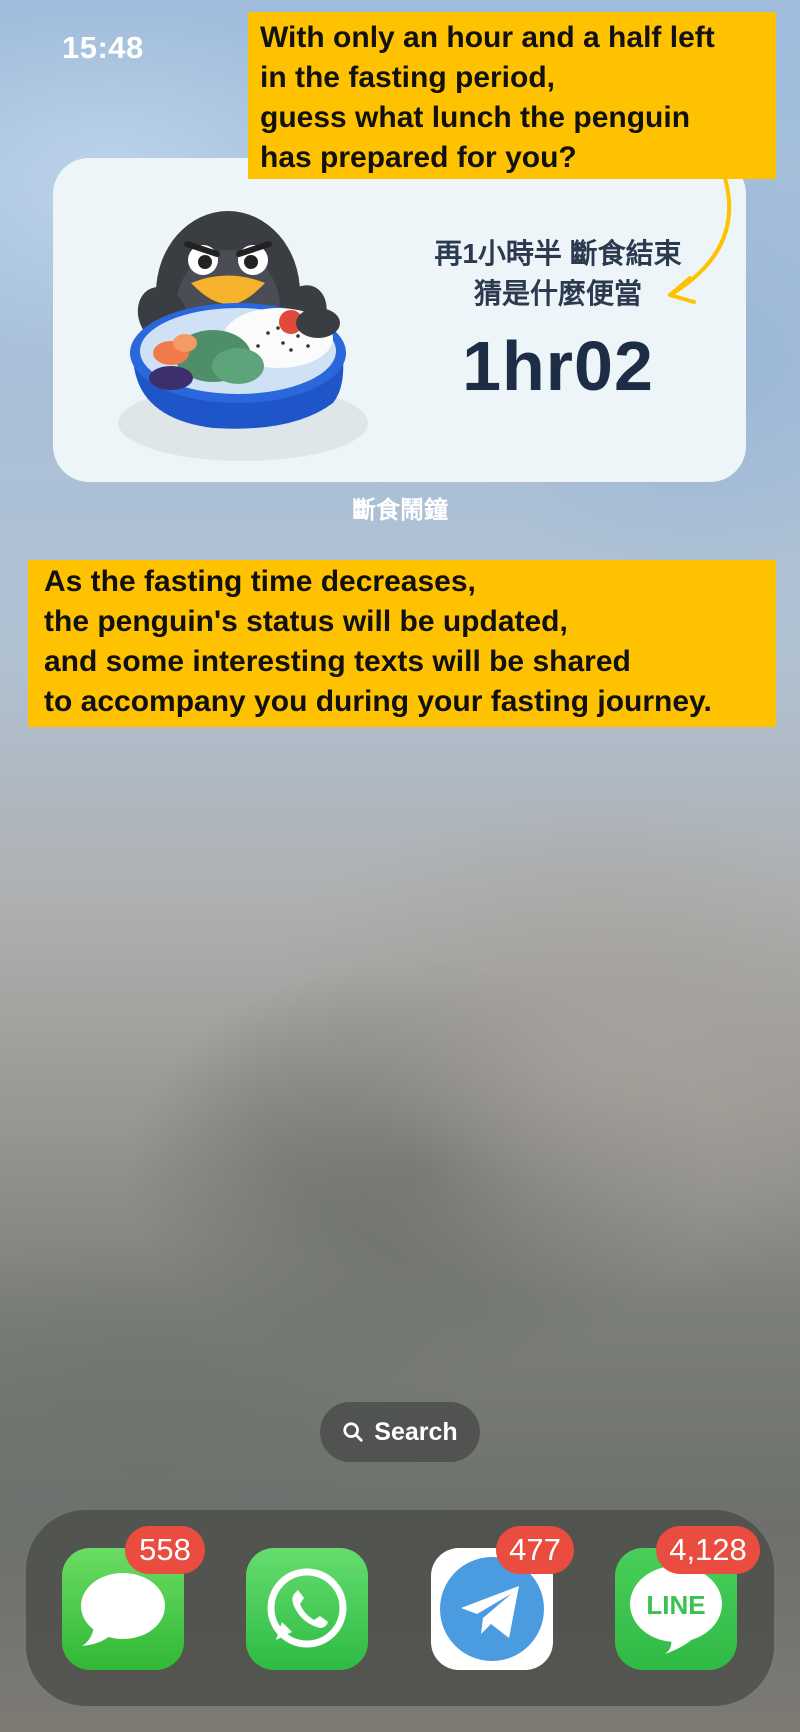 Image resolution: width=800 pixels, height=1732 pixels. What do you see at coordinates (535, 1550) in the screenshot?
I see `telegram-badge: 477` at bounding box center [535, 1550].